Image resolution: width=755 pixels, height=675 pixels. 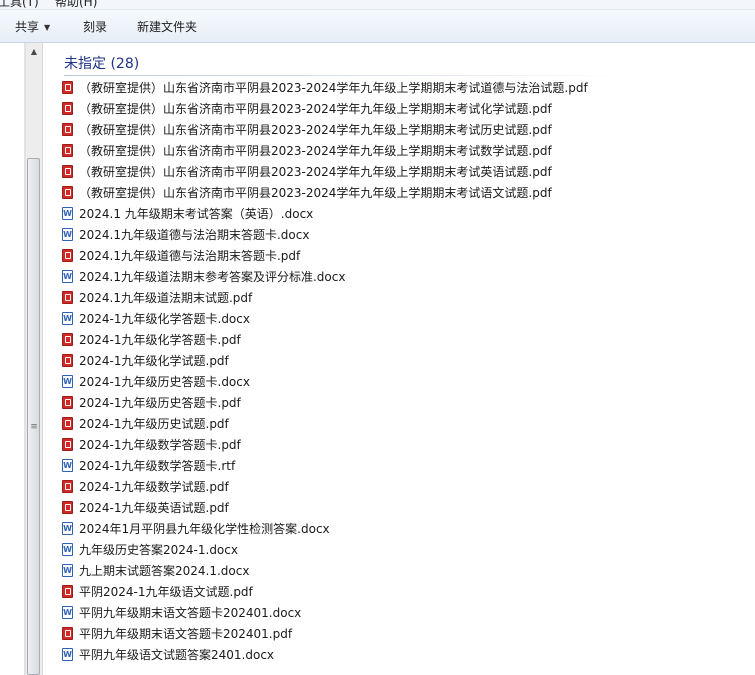 What do you see at coordinates (190, 613) in the screenshot?
I see `file-name: 平阴九年级期末语文答题卡202401.docx` at bounding box center [190, 613].